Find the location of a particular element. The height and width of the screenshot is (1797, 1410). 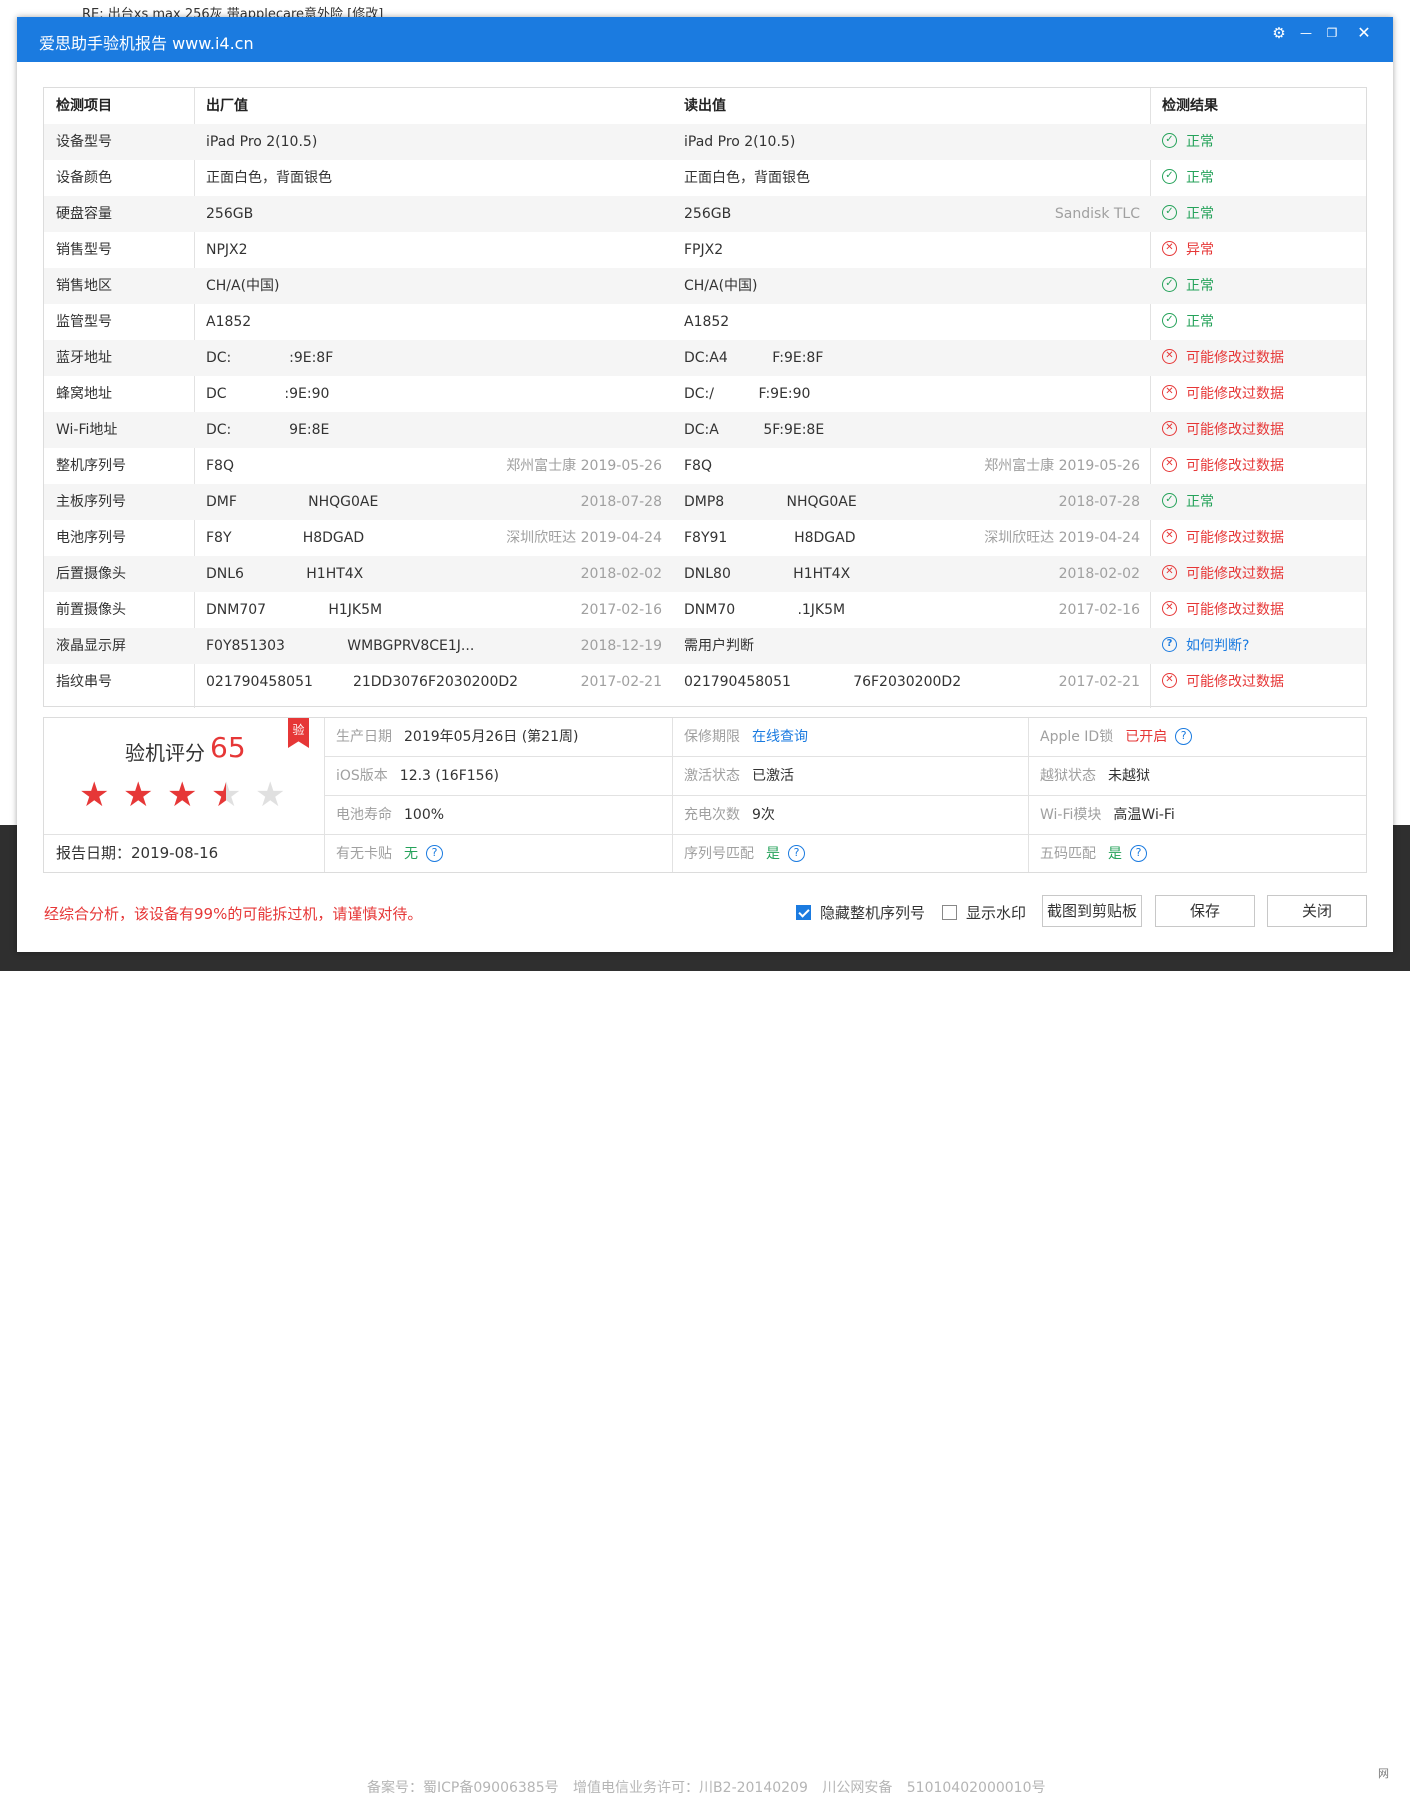

header-factory: 出厂值 is located at coordinates (227, 106).